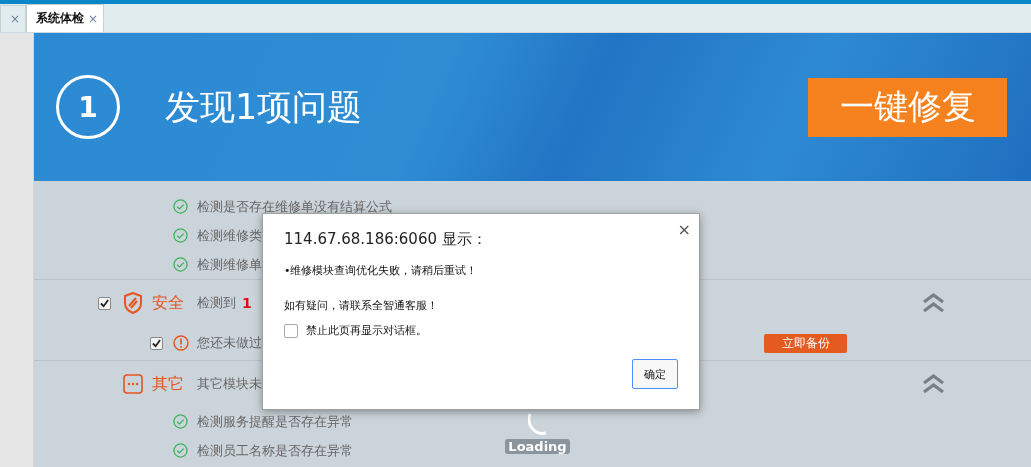 The height and width of the screenshot is (467, 1031). What do you see at coordinates (133, 384) in the screenshot?
I see `more-icon` at bounding box center [133, 384].